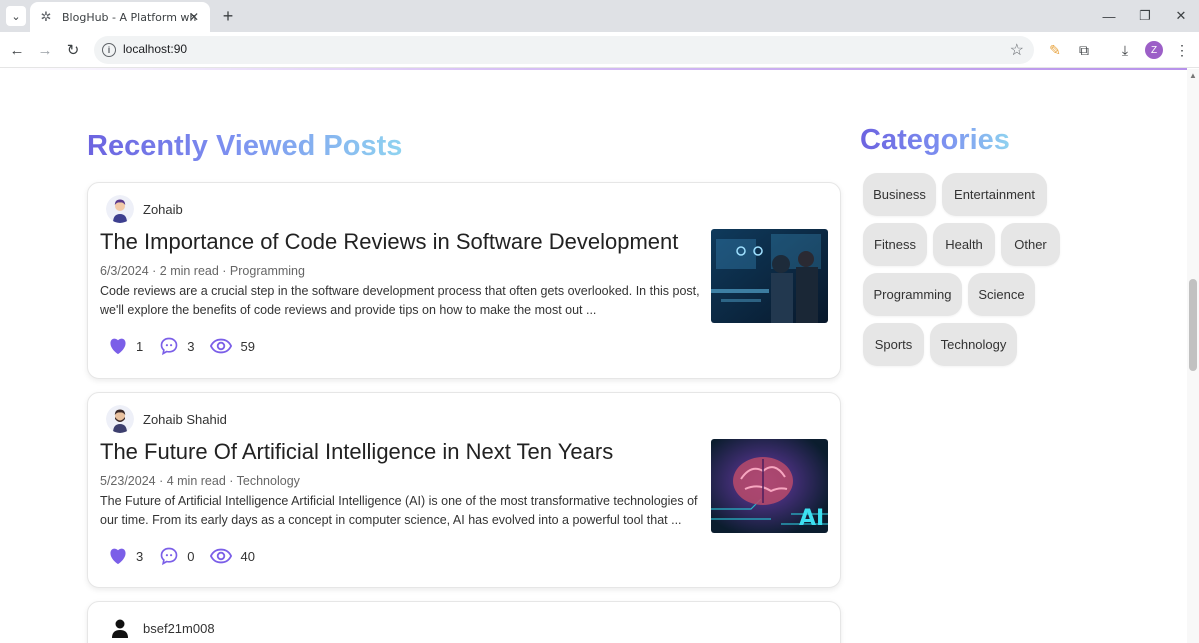  Describe the element at coordinates (120, 628) in the screenshot. I see `default-user-icon` at that location.